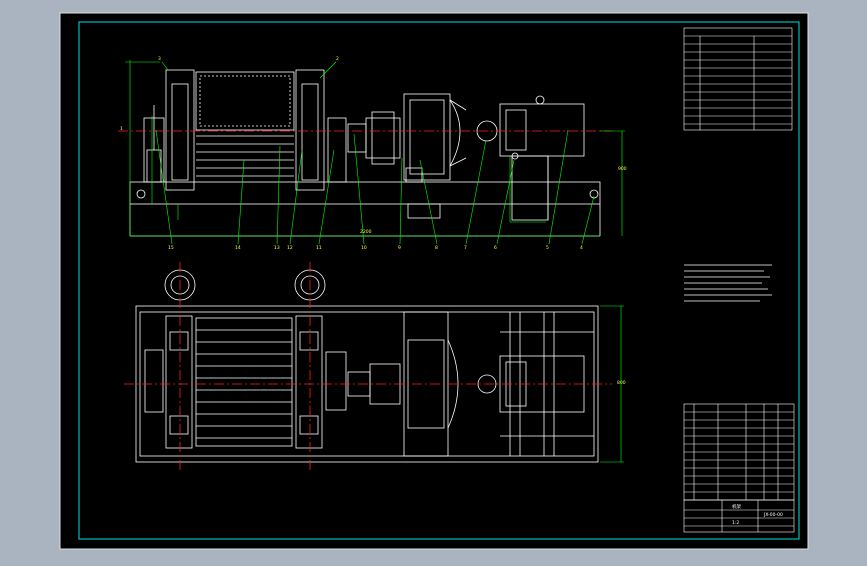  Describe the element at coordinates (622, 169) in the screenshot. I see `dimension-height: 900` at that location.